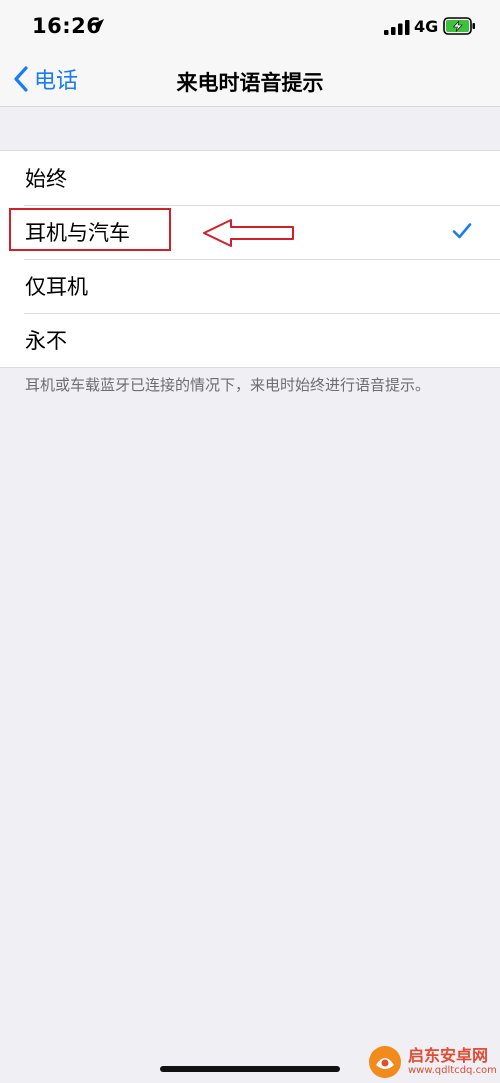 This screenshot has height=1083, width=500. I want to click on watermark-url: www.qdltcdq.com, so click(452, 1070).